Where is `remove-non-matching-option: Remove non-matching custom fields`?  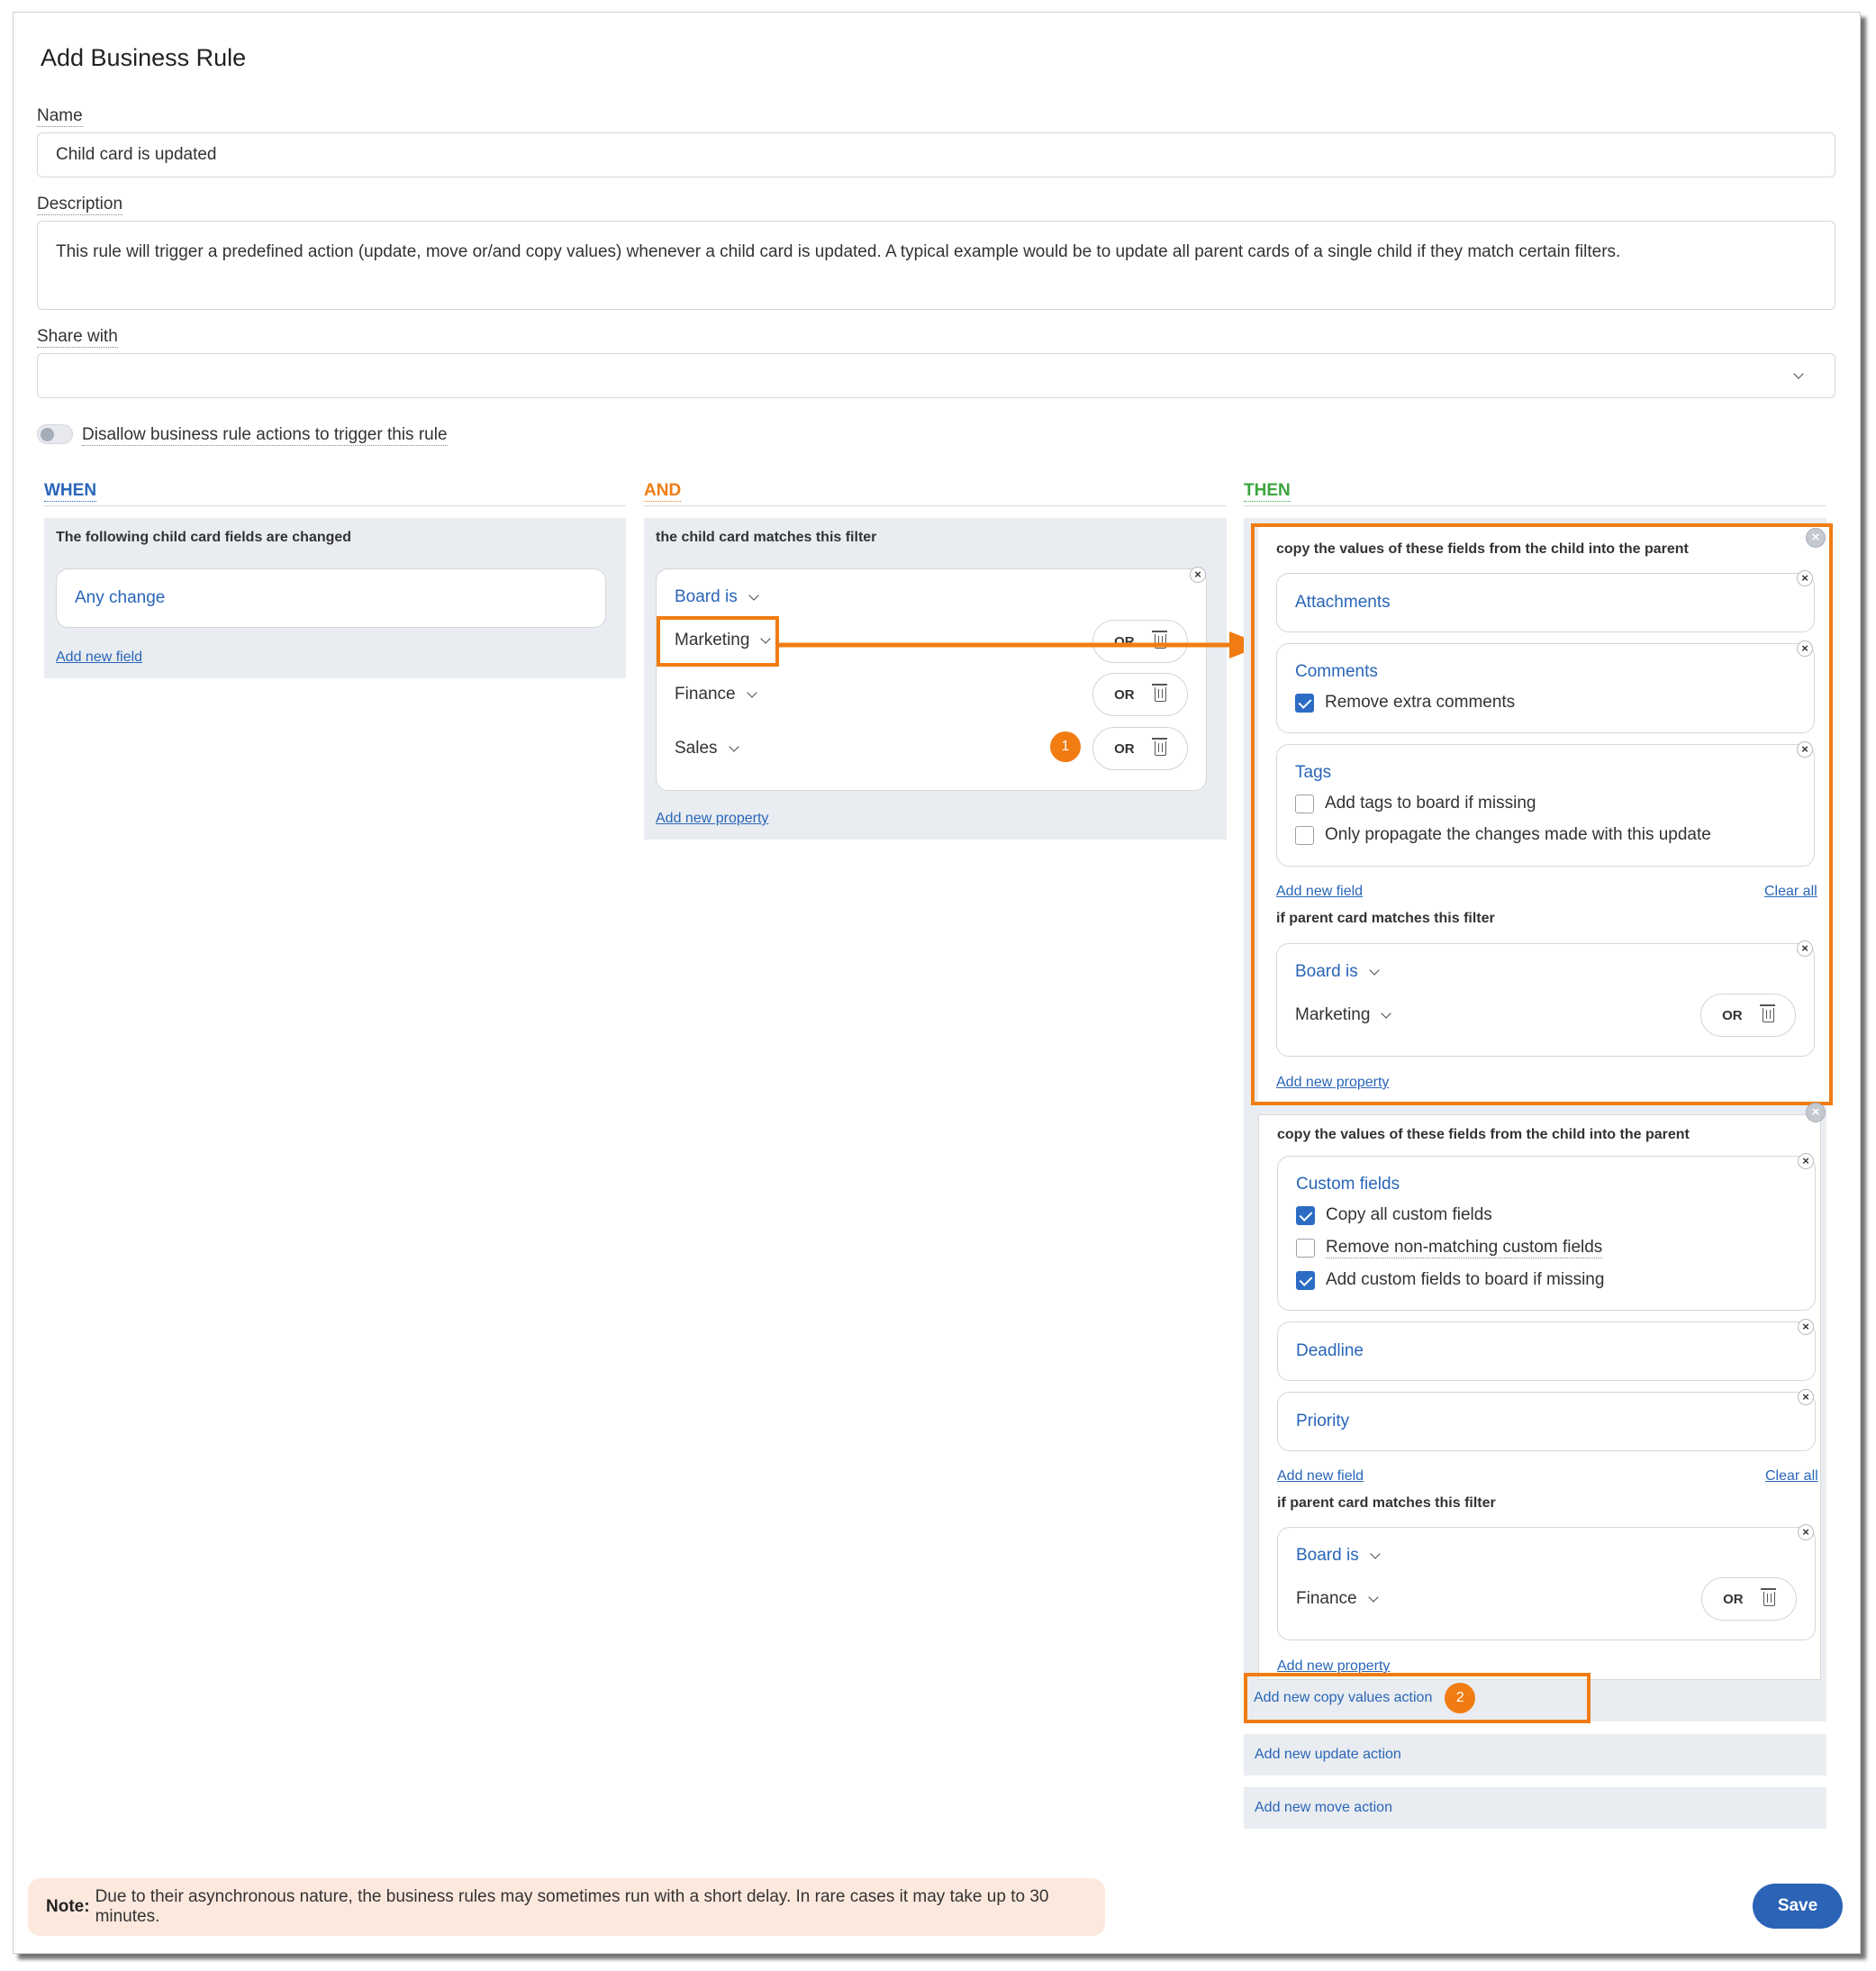
remove-non-matching-option: Remove non-matching custom fields is located at coordinates (1449, 1248).